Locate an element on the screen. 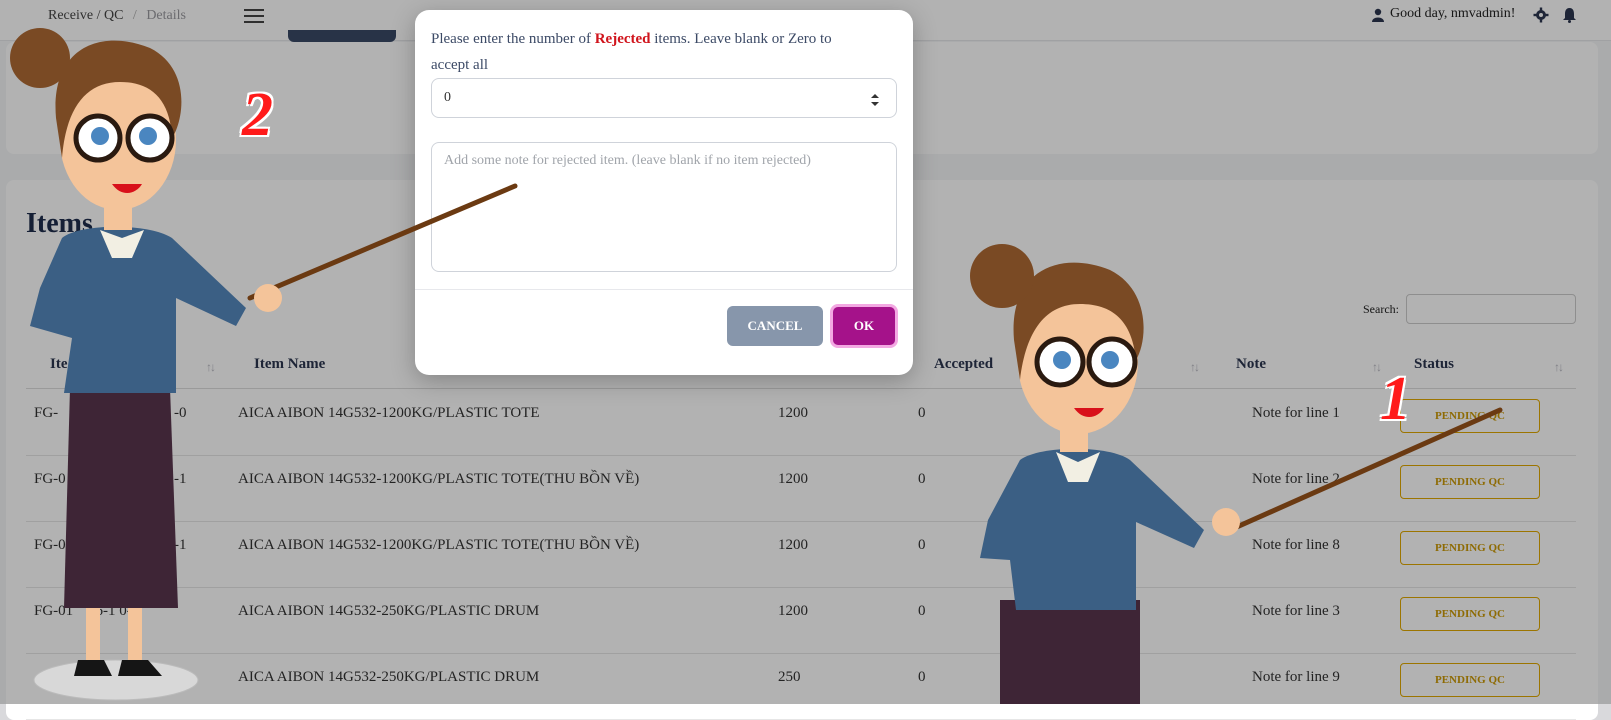 This screenshot has width=1611, height=720. annotation-number-2: 2 is located at coordinates (257, 115).